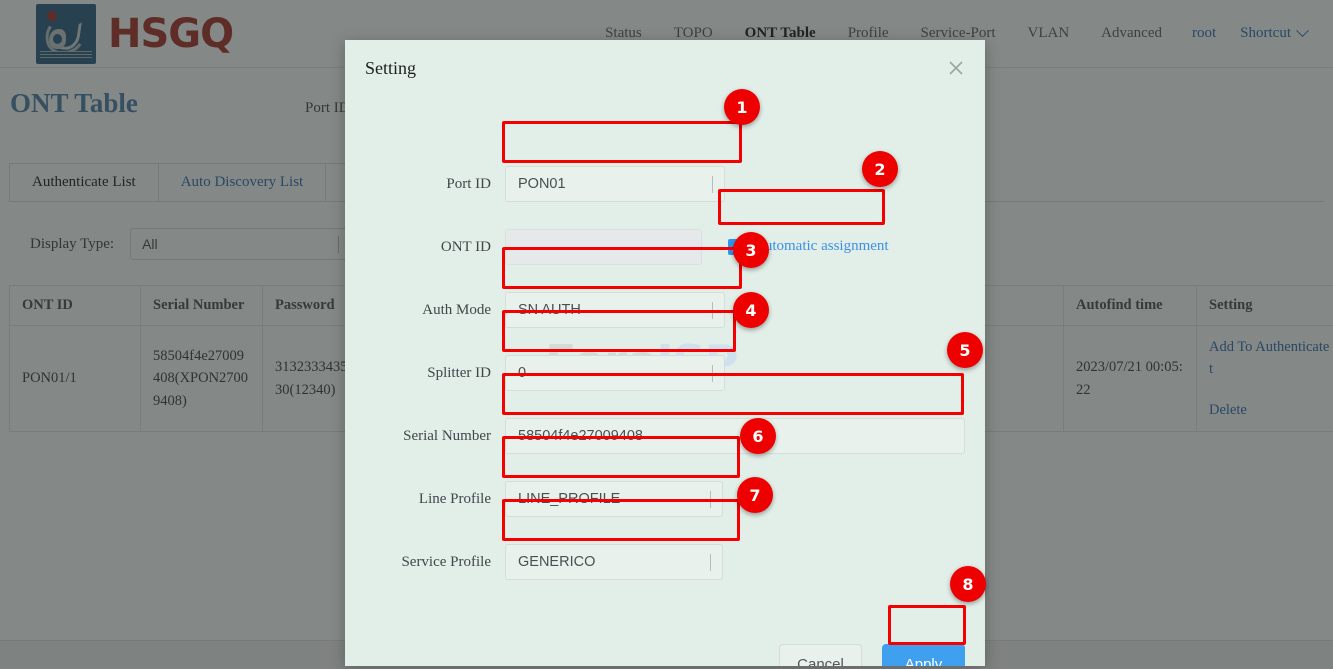 This screenshot has height=669, width=1333. I want to click on line-profile-select: LINE_PROFILE, so click(614, 499).